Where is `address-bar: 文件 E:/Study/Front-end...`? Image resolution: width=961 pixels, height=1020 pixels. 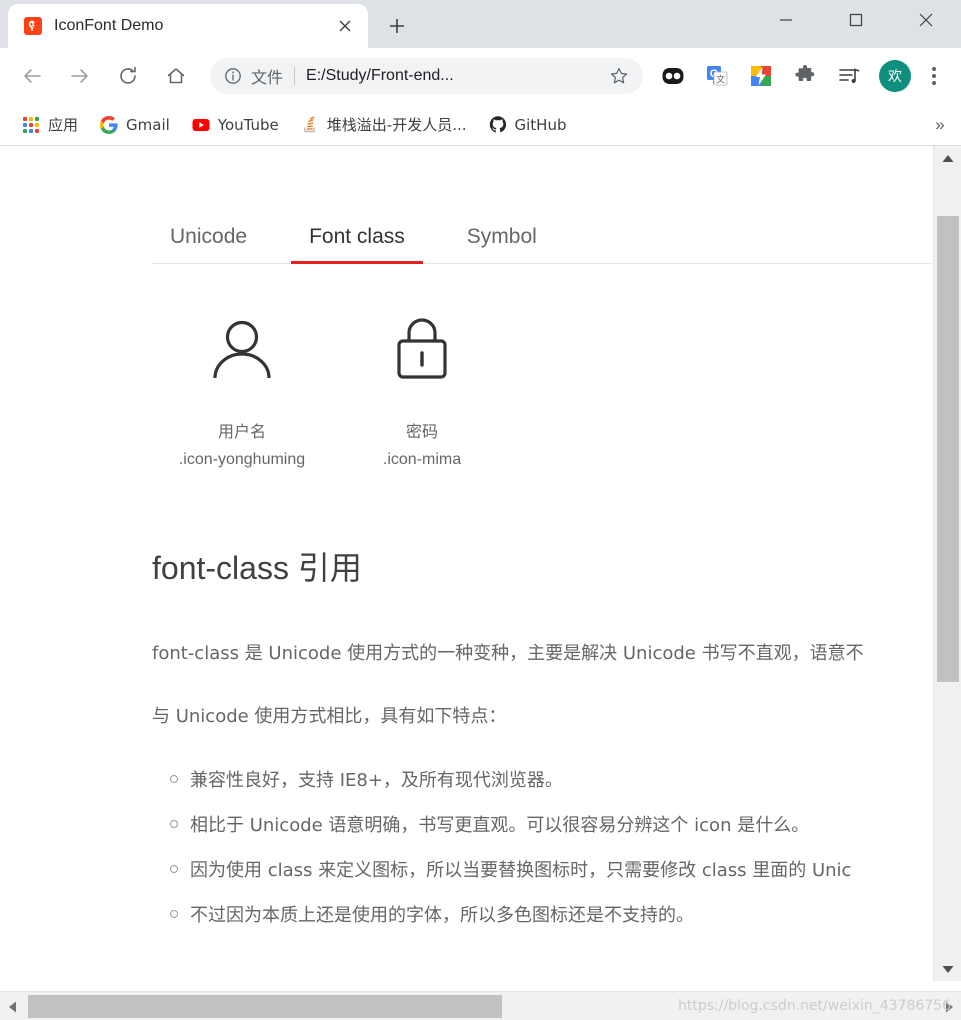
address-bar: 文件 E:/Study/Front-end... is located at coordinates (426, 76).